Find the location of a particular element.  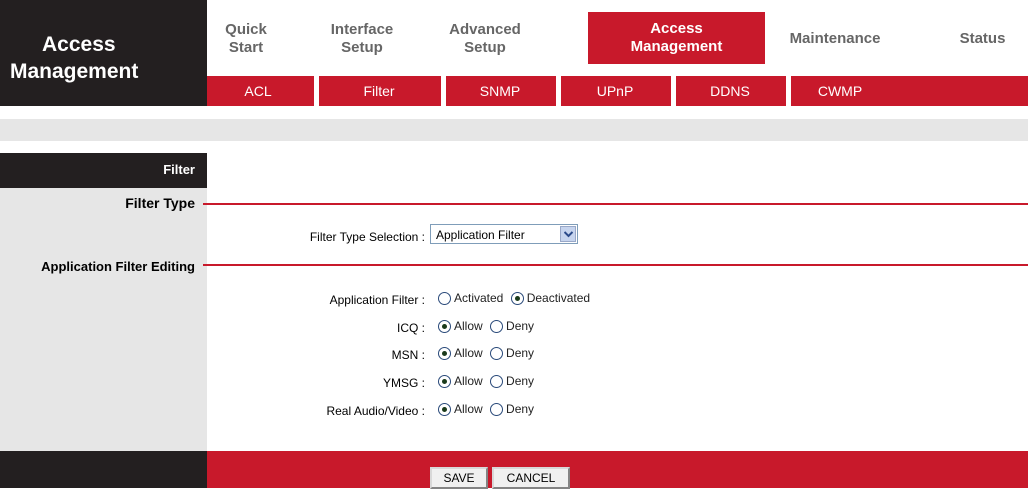

subtab-upnp: UPnP is located at coordinates (615, 91).